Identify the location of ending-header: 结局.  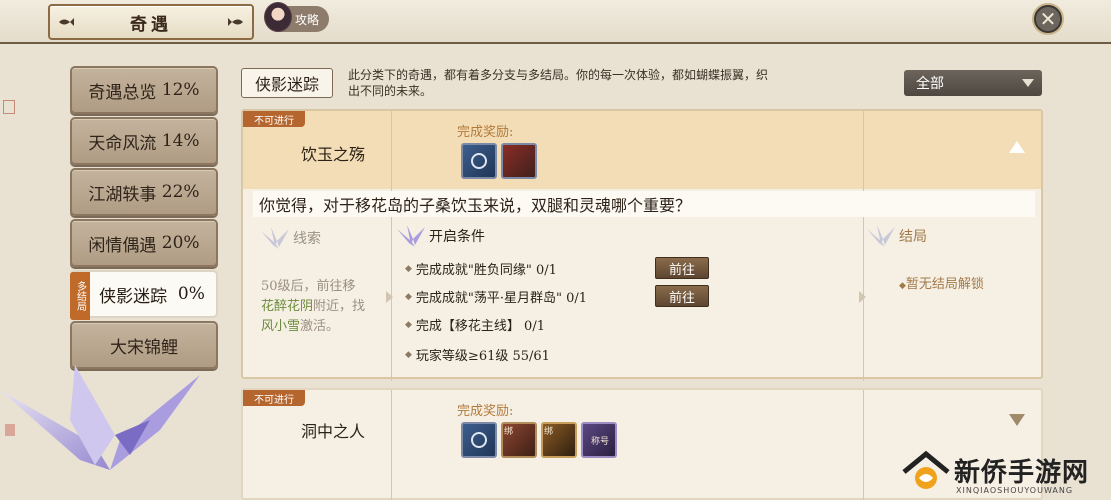
(897, 236).